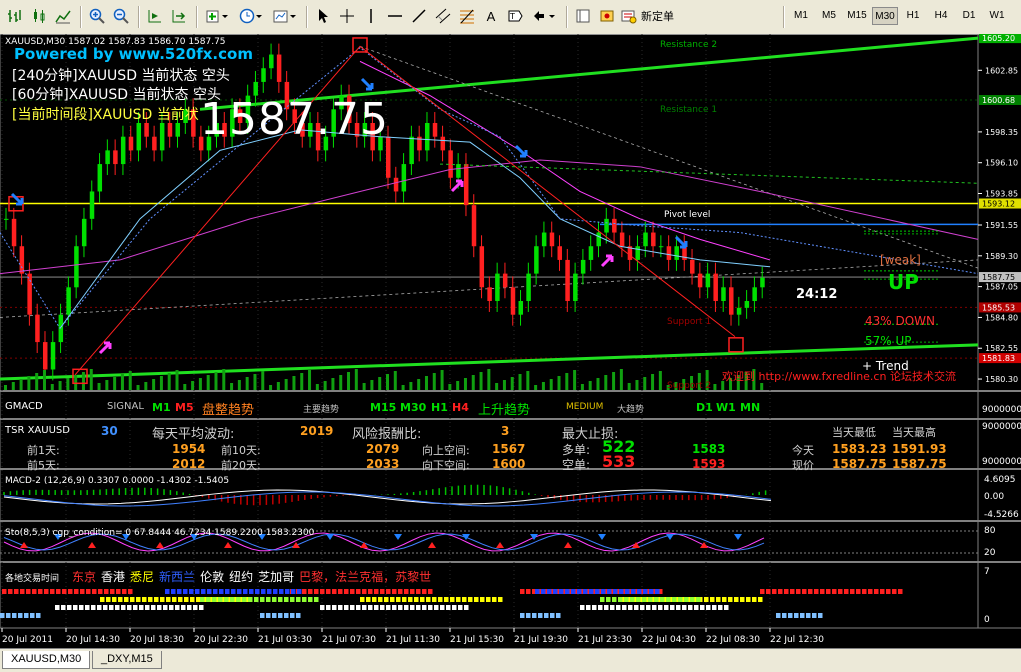 The height and width of the screenshot is (672, 1021). Describe the element at coordinates (631, 410) in the screenshot. I see `gmacd-big-trend: 大趋势` at that location.